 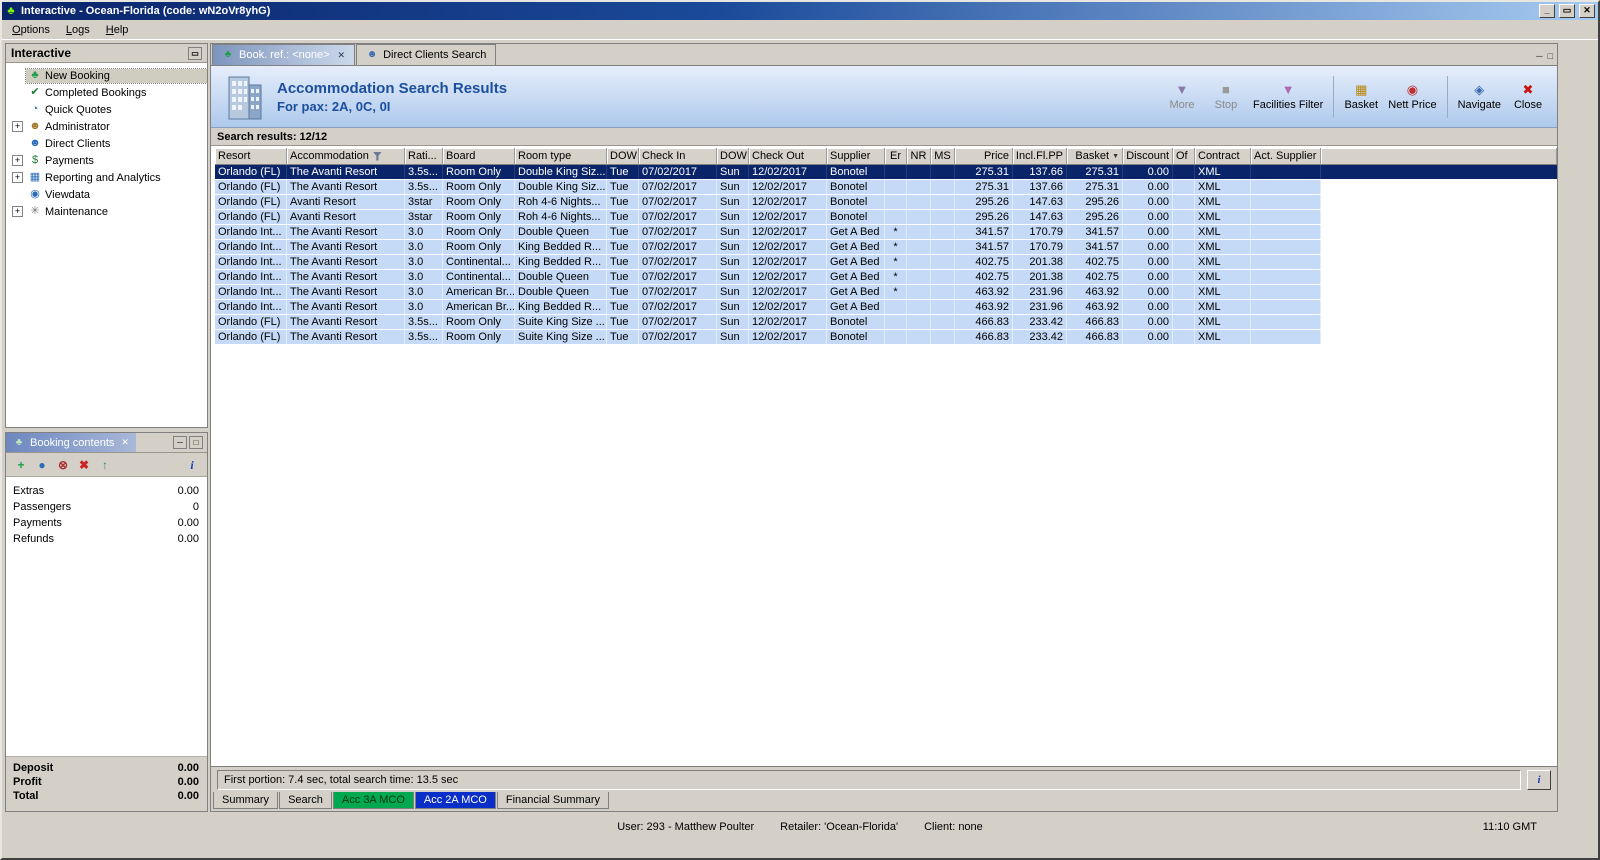 I want to click on column-header-accommodation: Accommodation, so click(x=346, y=156).